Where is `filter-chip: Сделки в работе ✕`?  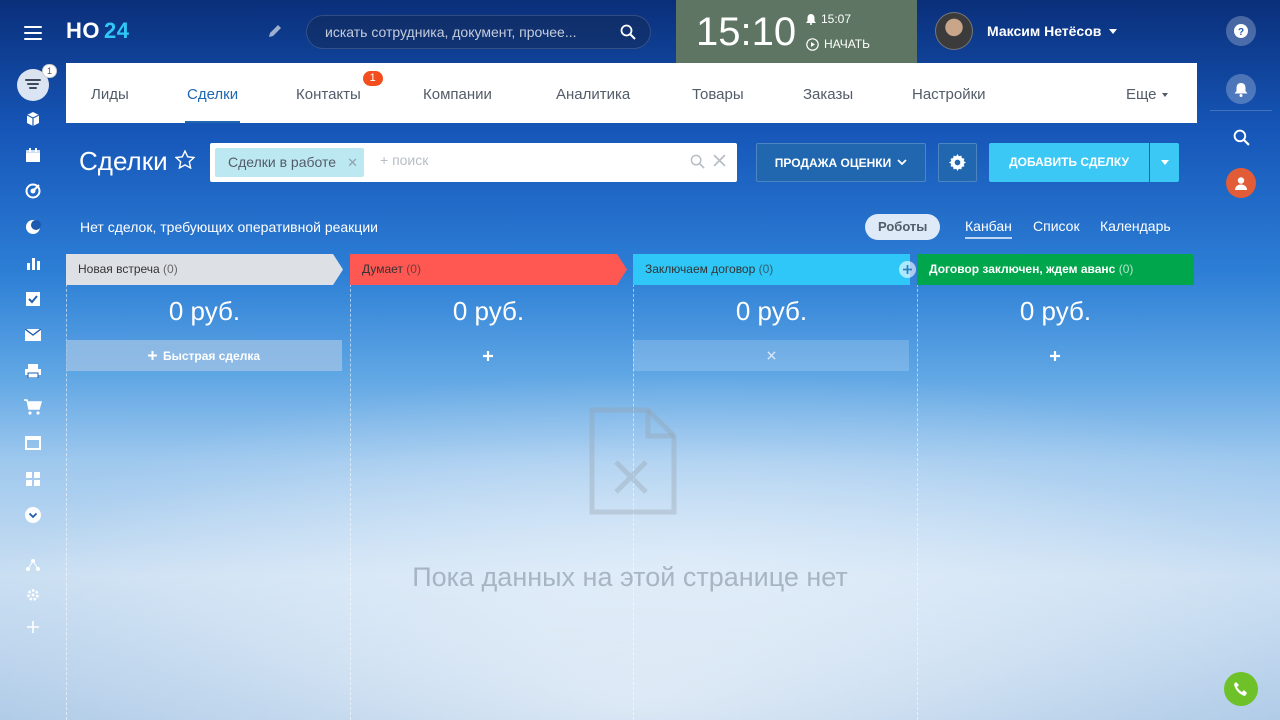 filter-chip: Сделки в работе ✕ is located at coordinates (290, 162).